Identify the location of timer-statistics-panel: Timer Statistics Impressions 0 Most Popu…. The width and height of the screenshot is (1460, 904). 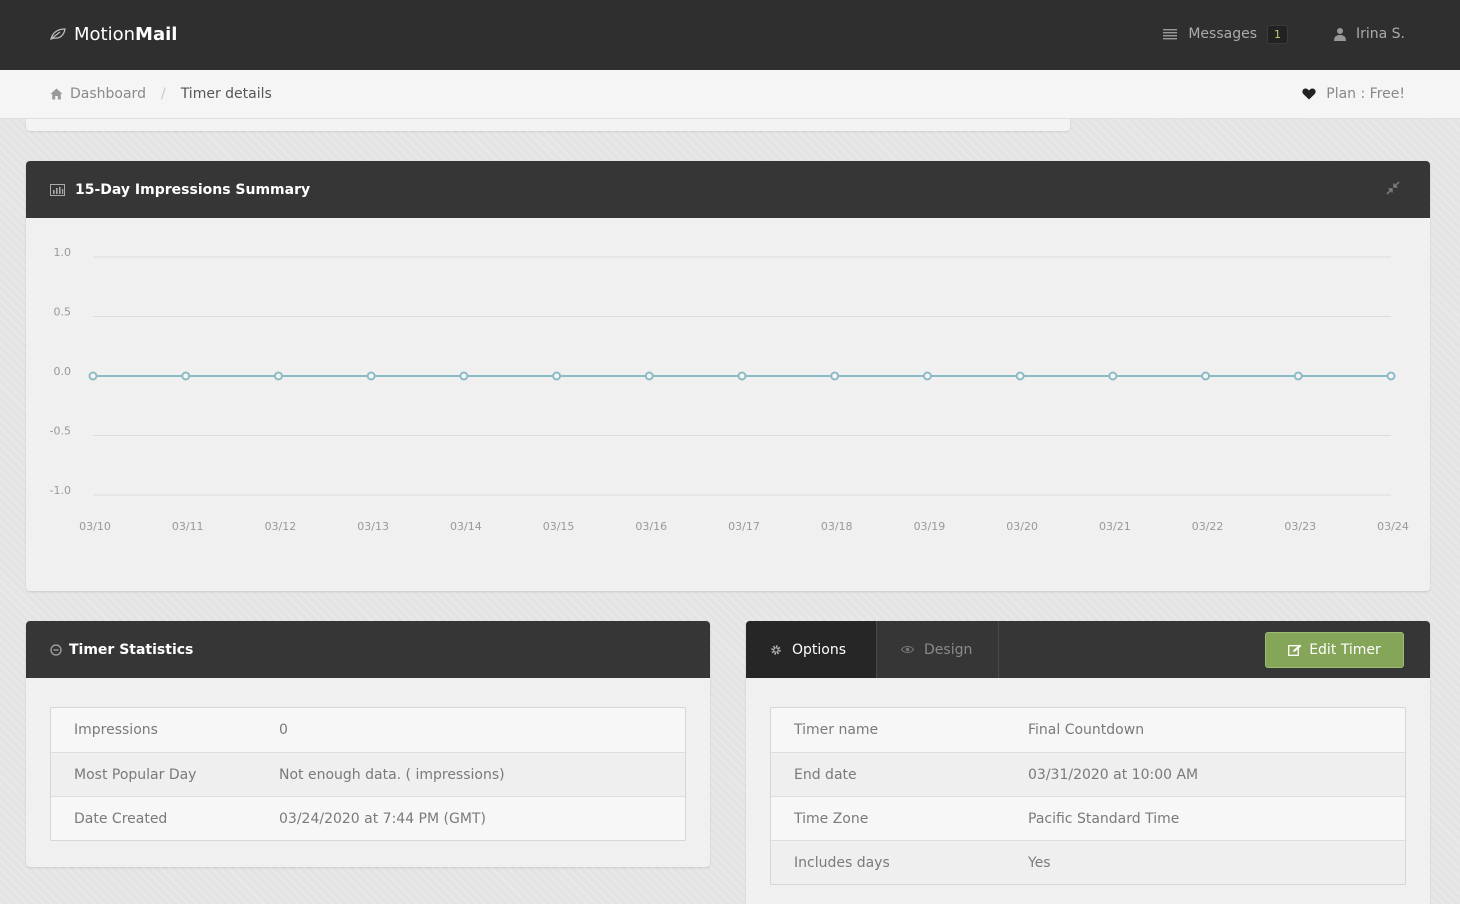
(368, 744).